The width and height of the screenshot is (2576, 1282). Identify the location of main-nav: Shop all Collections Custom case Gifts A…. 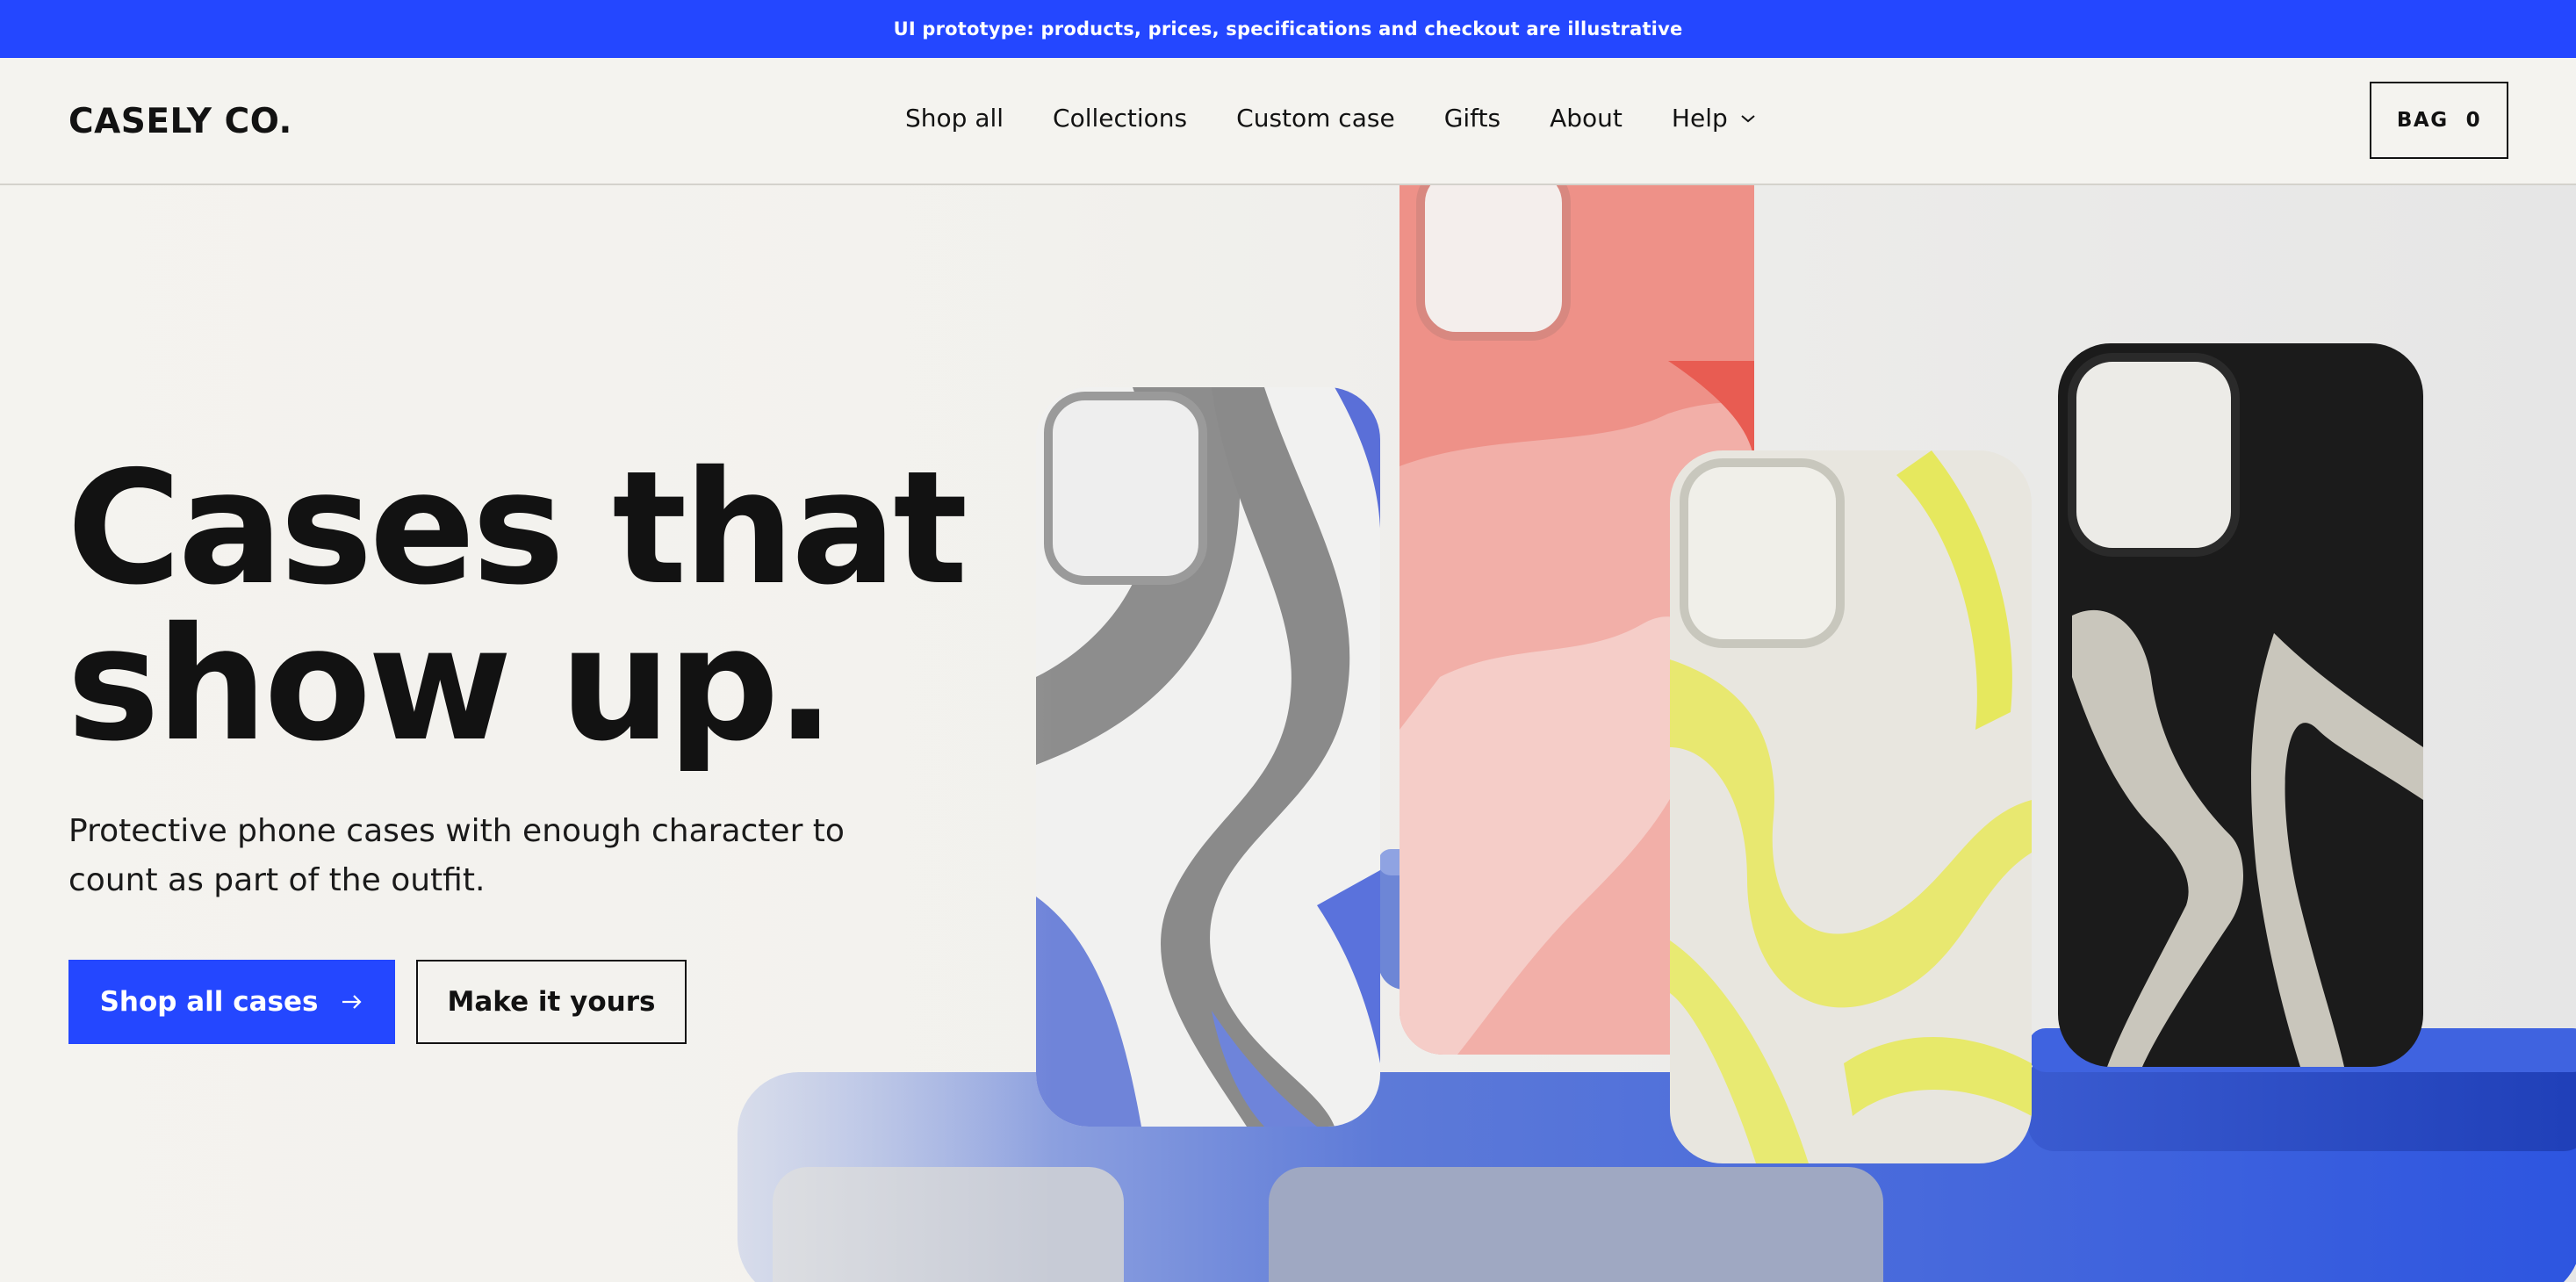
(1330, 119).